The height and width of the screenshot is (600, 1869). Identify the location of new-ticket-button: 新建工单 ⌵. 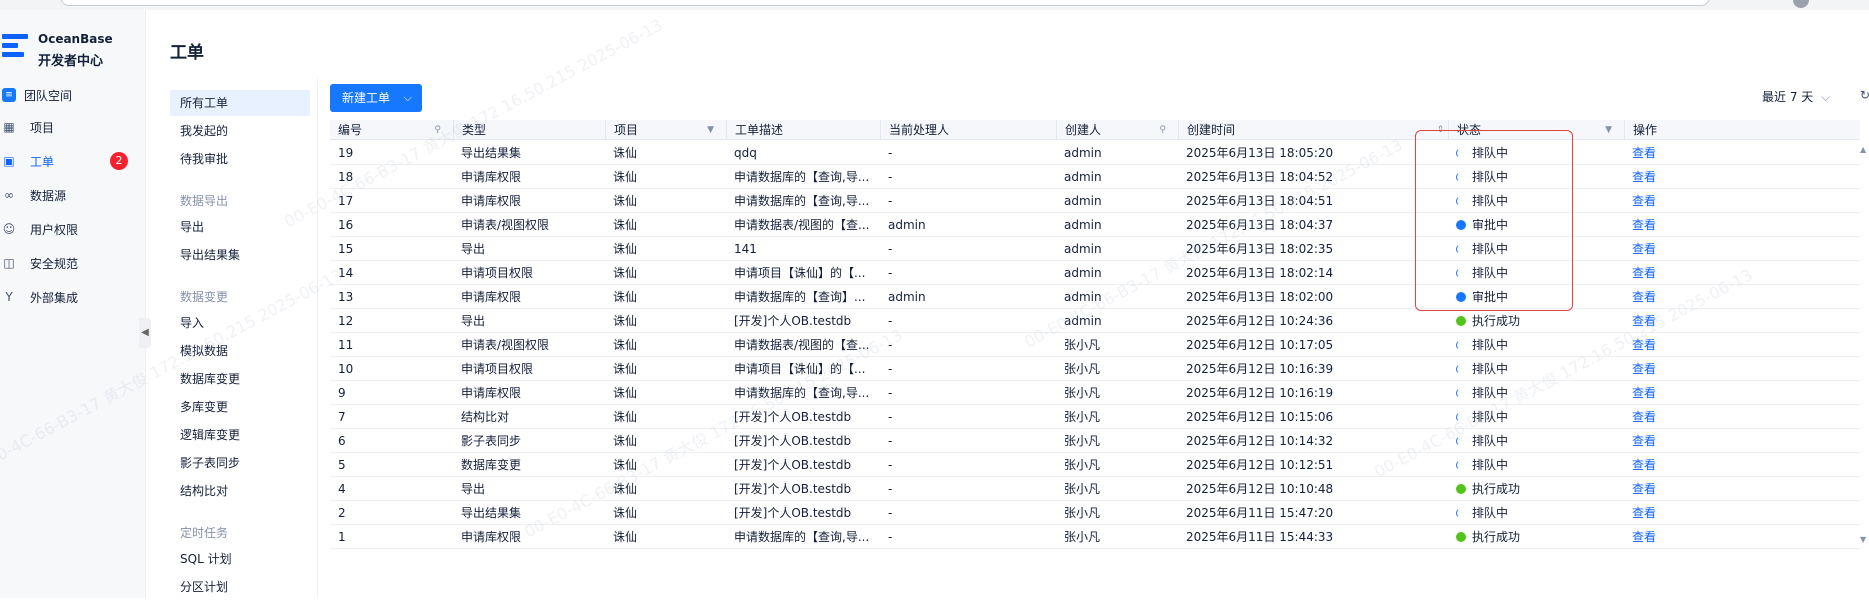
(376, 98).